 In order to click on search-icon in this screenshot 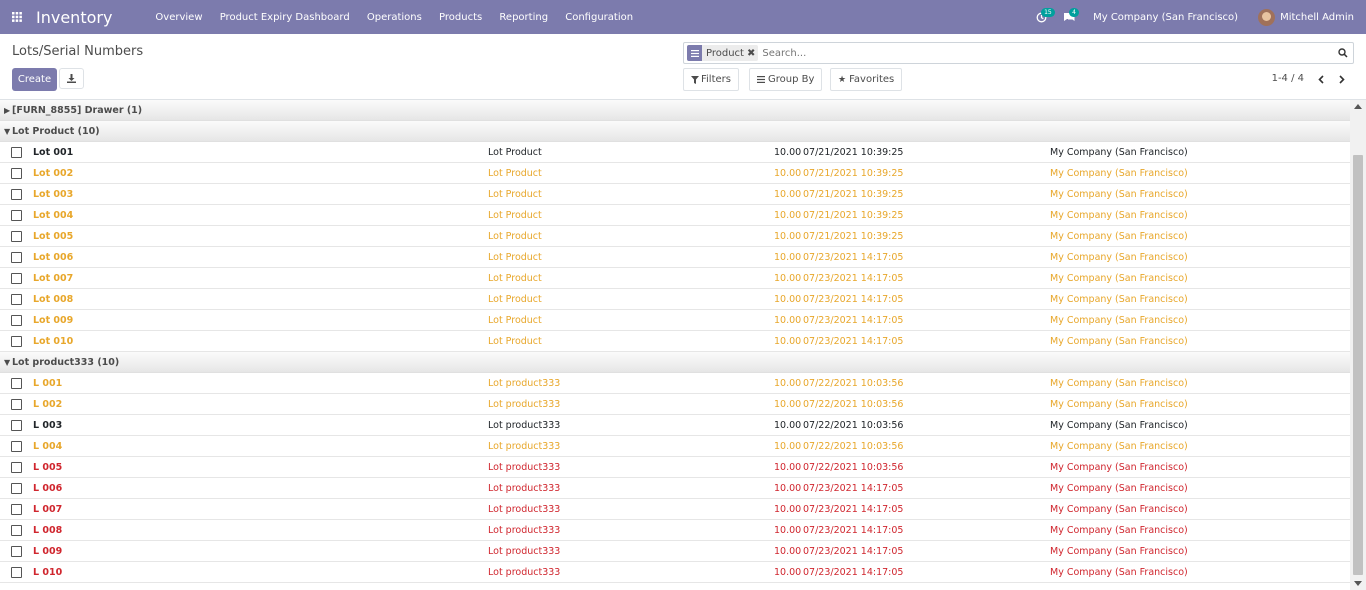, I will do `click(1343, 53)`.